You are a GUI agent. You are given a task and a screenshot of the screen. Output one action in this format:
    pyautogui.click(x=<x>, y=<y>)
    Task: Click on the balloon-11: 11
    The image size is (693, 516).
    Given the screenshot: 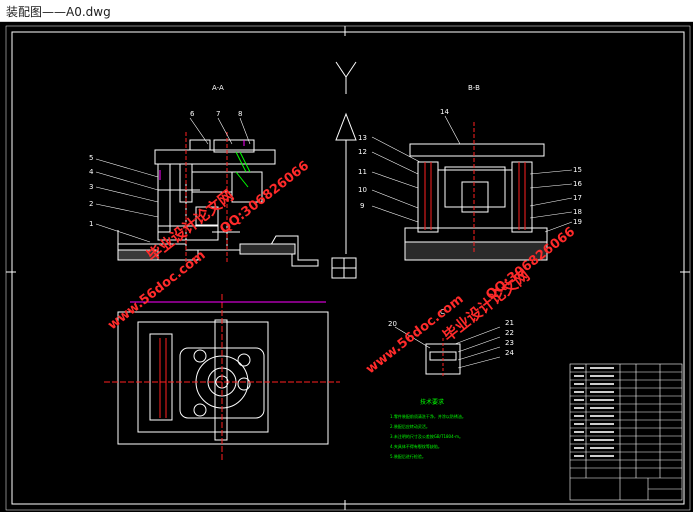 What is the action you would take?
    pyautogui.click(x=362, y=172)
    